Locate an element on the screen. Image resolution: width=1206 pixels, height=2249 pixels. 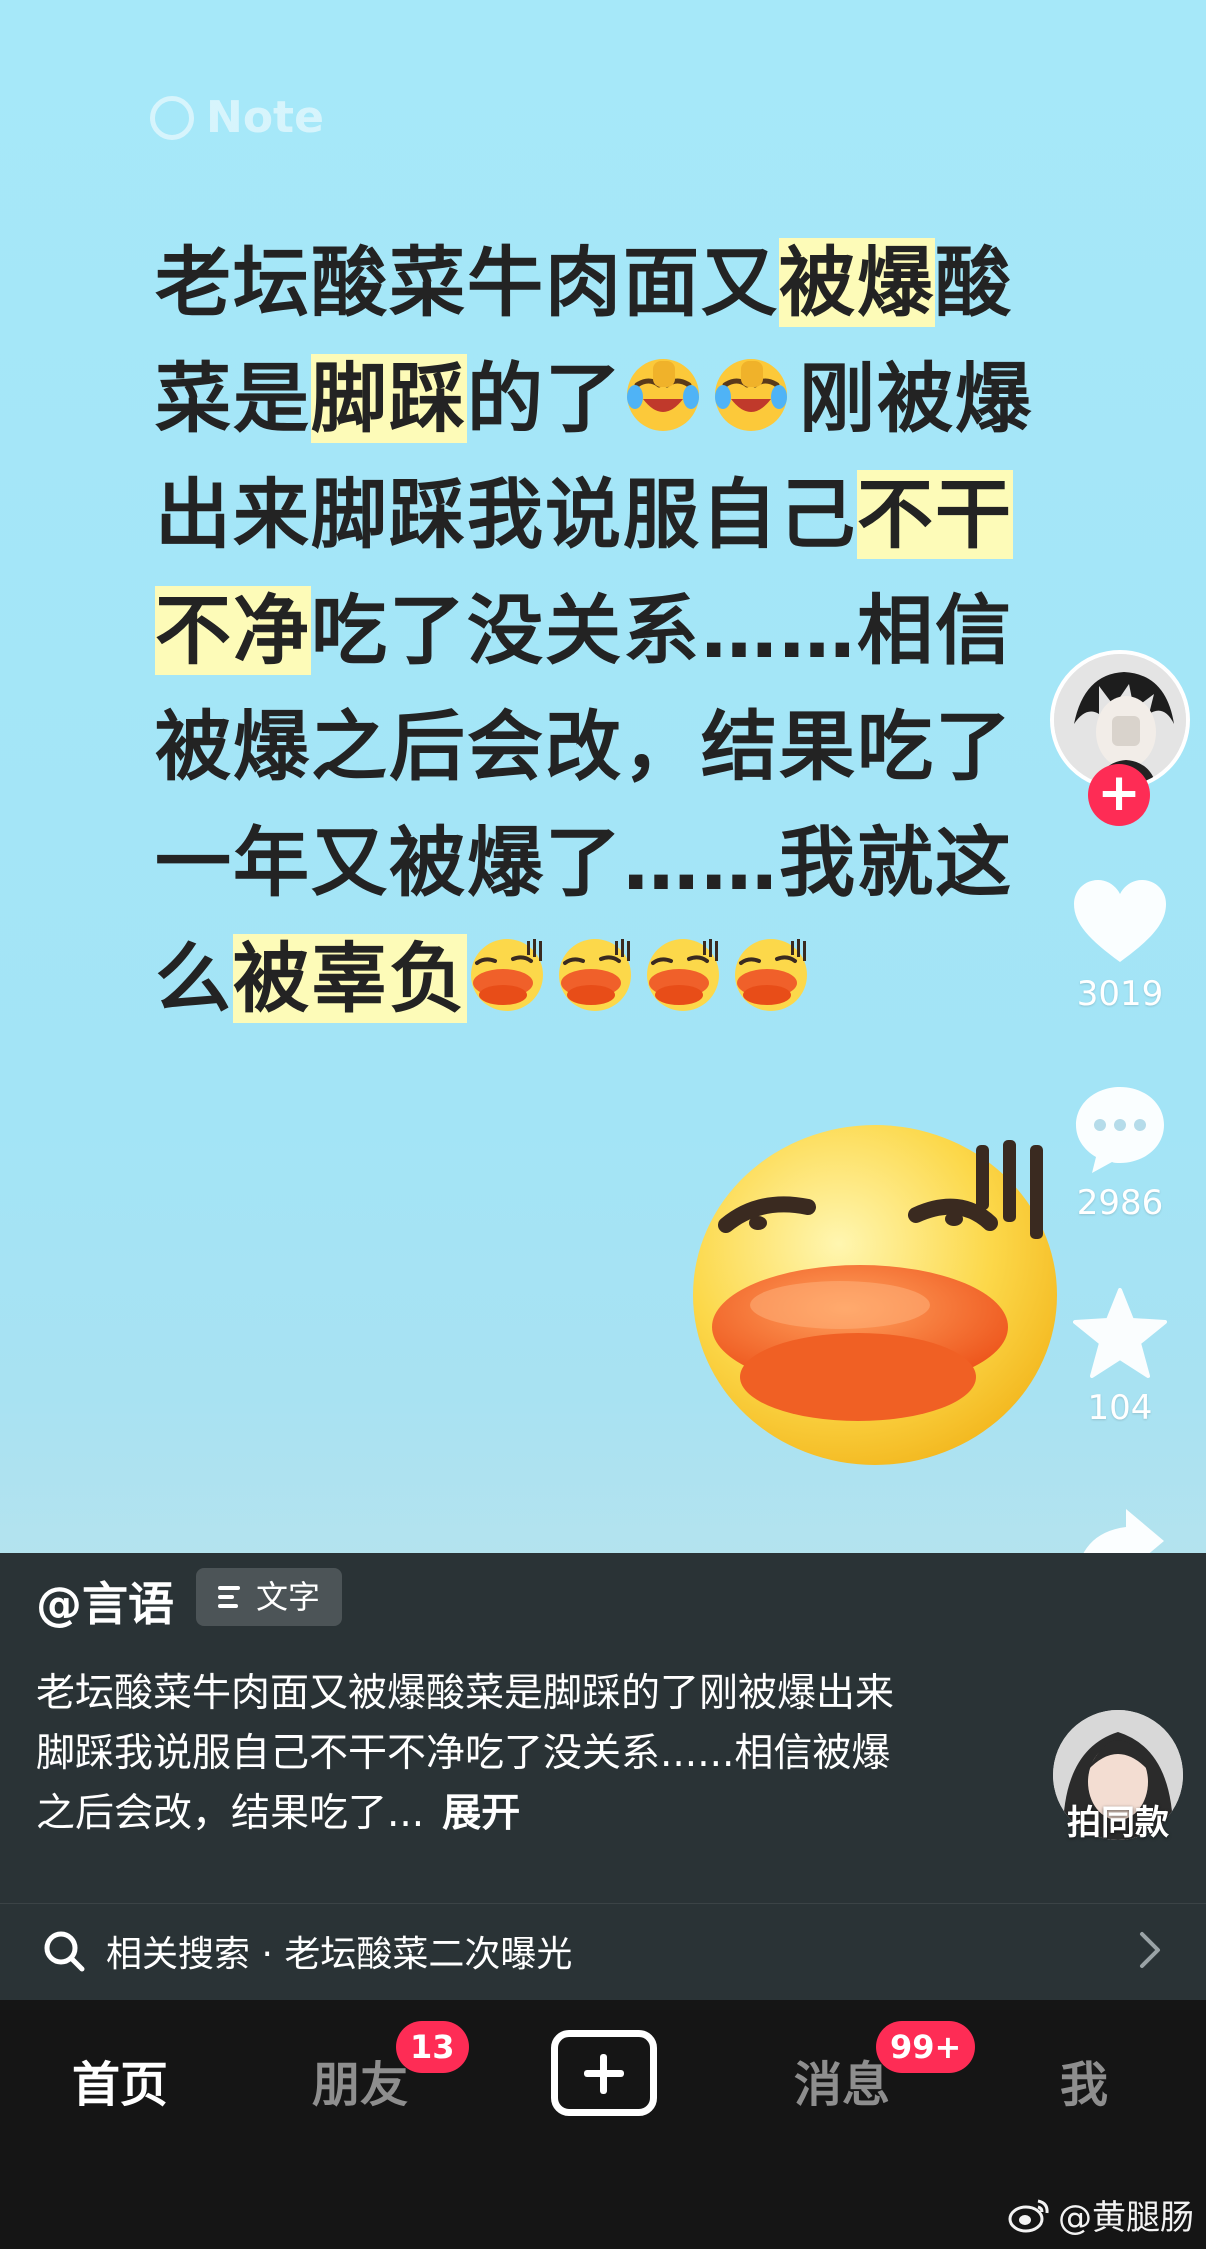
highlighted-text: 脚踩 is located at coordinates (389, 398).